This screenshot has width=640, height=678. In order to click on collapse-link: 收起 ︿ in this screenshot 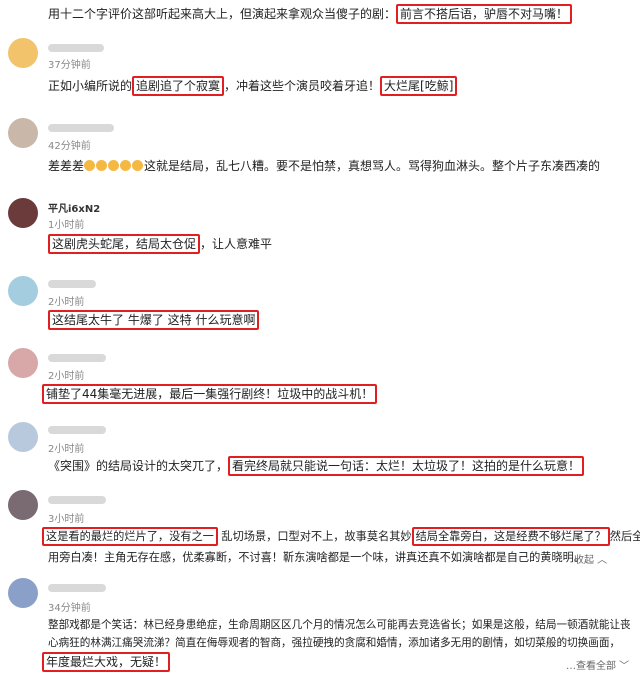, I will do `click(590, 558)`.